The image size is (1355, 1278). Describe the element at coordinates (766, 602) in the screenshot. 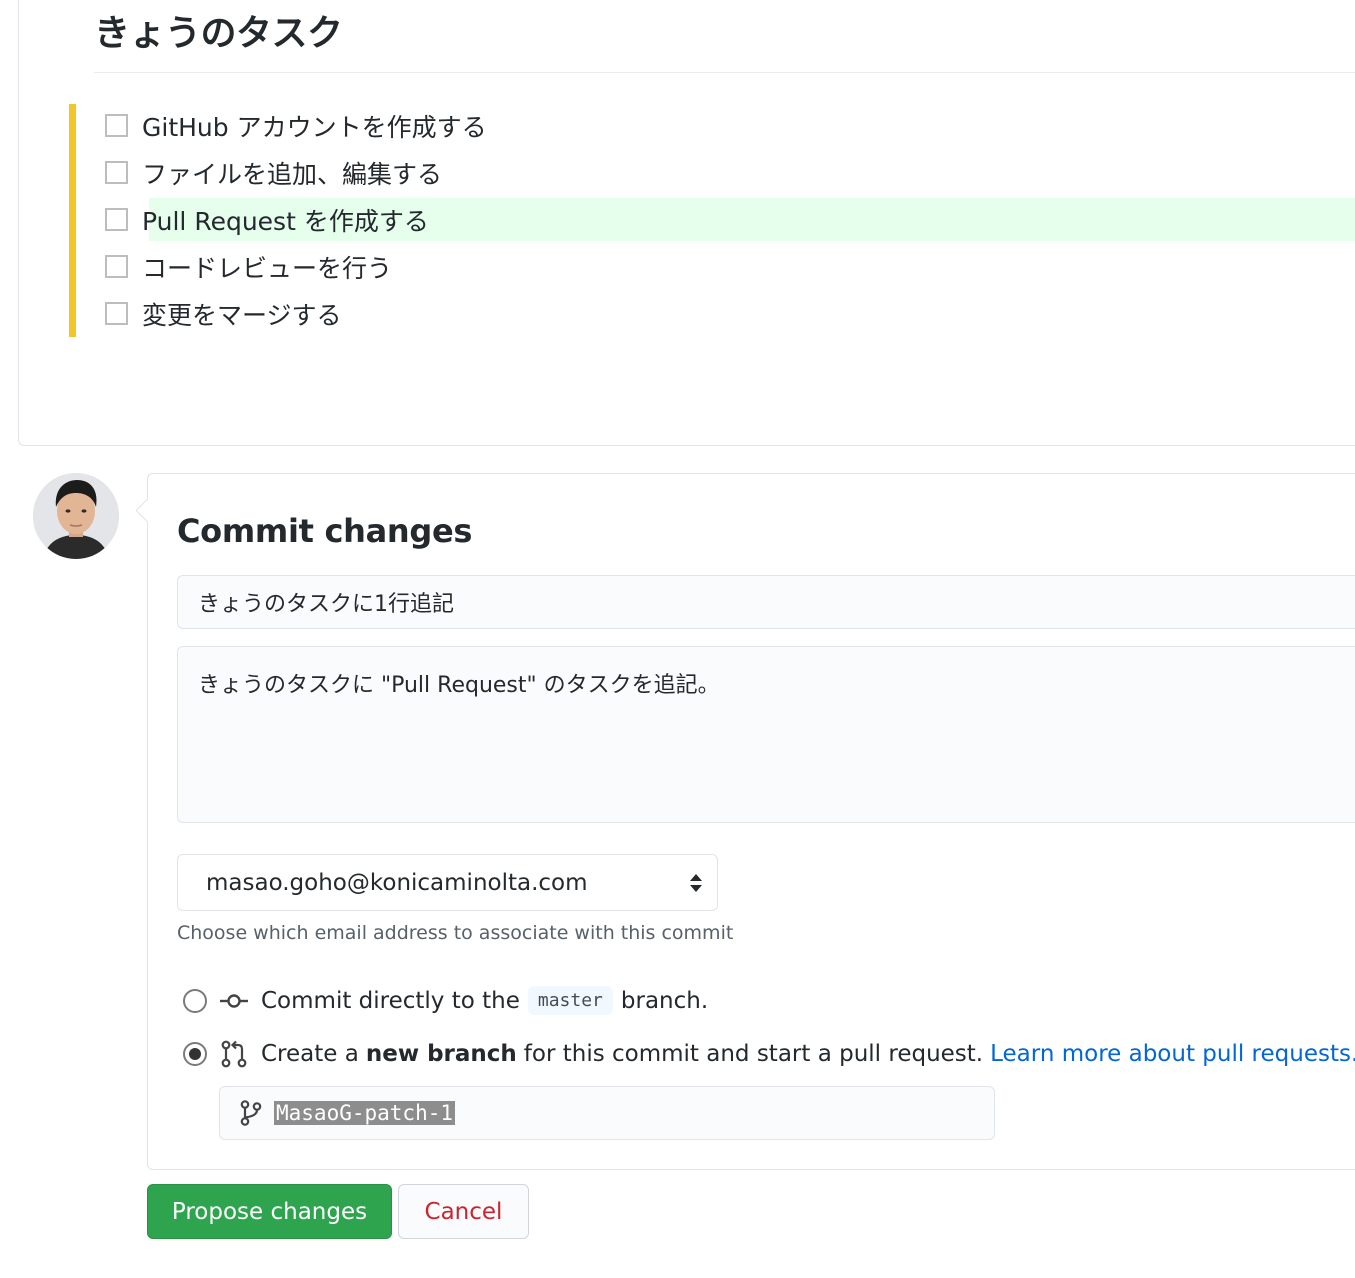

I see `commit-summary-input: きょうのタスクに1行追記` at that location.